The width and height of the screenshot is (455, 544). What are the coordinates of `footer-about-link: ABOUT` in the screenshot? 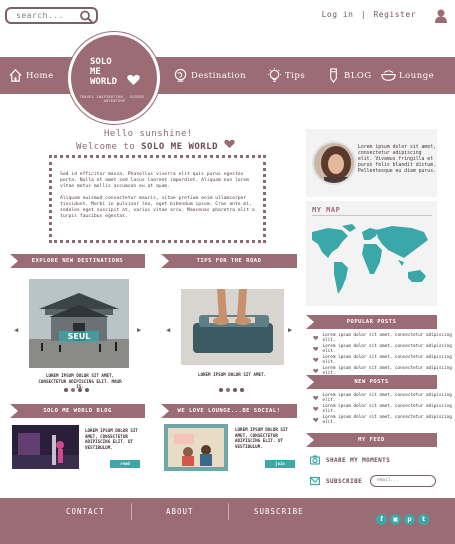 It's located at (180, 511).